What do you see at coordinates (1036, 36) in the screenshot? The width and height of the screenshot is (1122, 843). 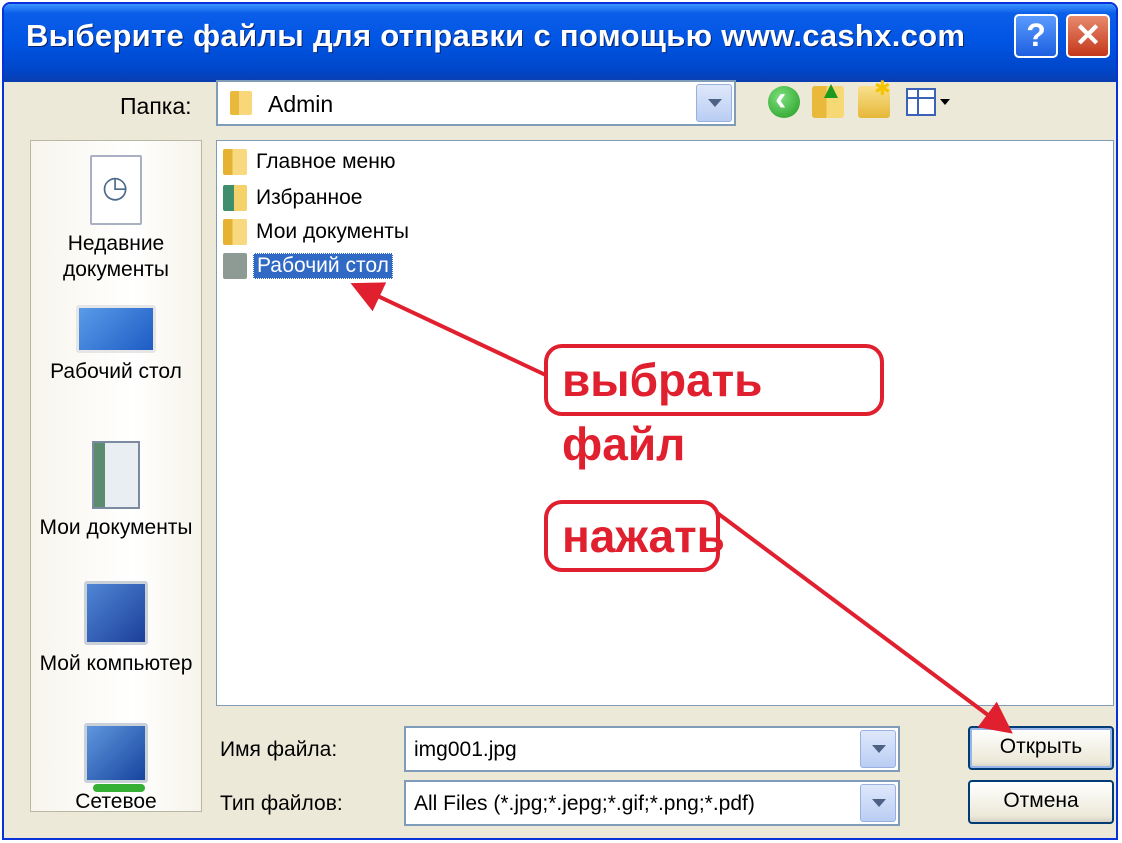 I see `help-button: ?` at bounding box center [1036, 36].